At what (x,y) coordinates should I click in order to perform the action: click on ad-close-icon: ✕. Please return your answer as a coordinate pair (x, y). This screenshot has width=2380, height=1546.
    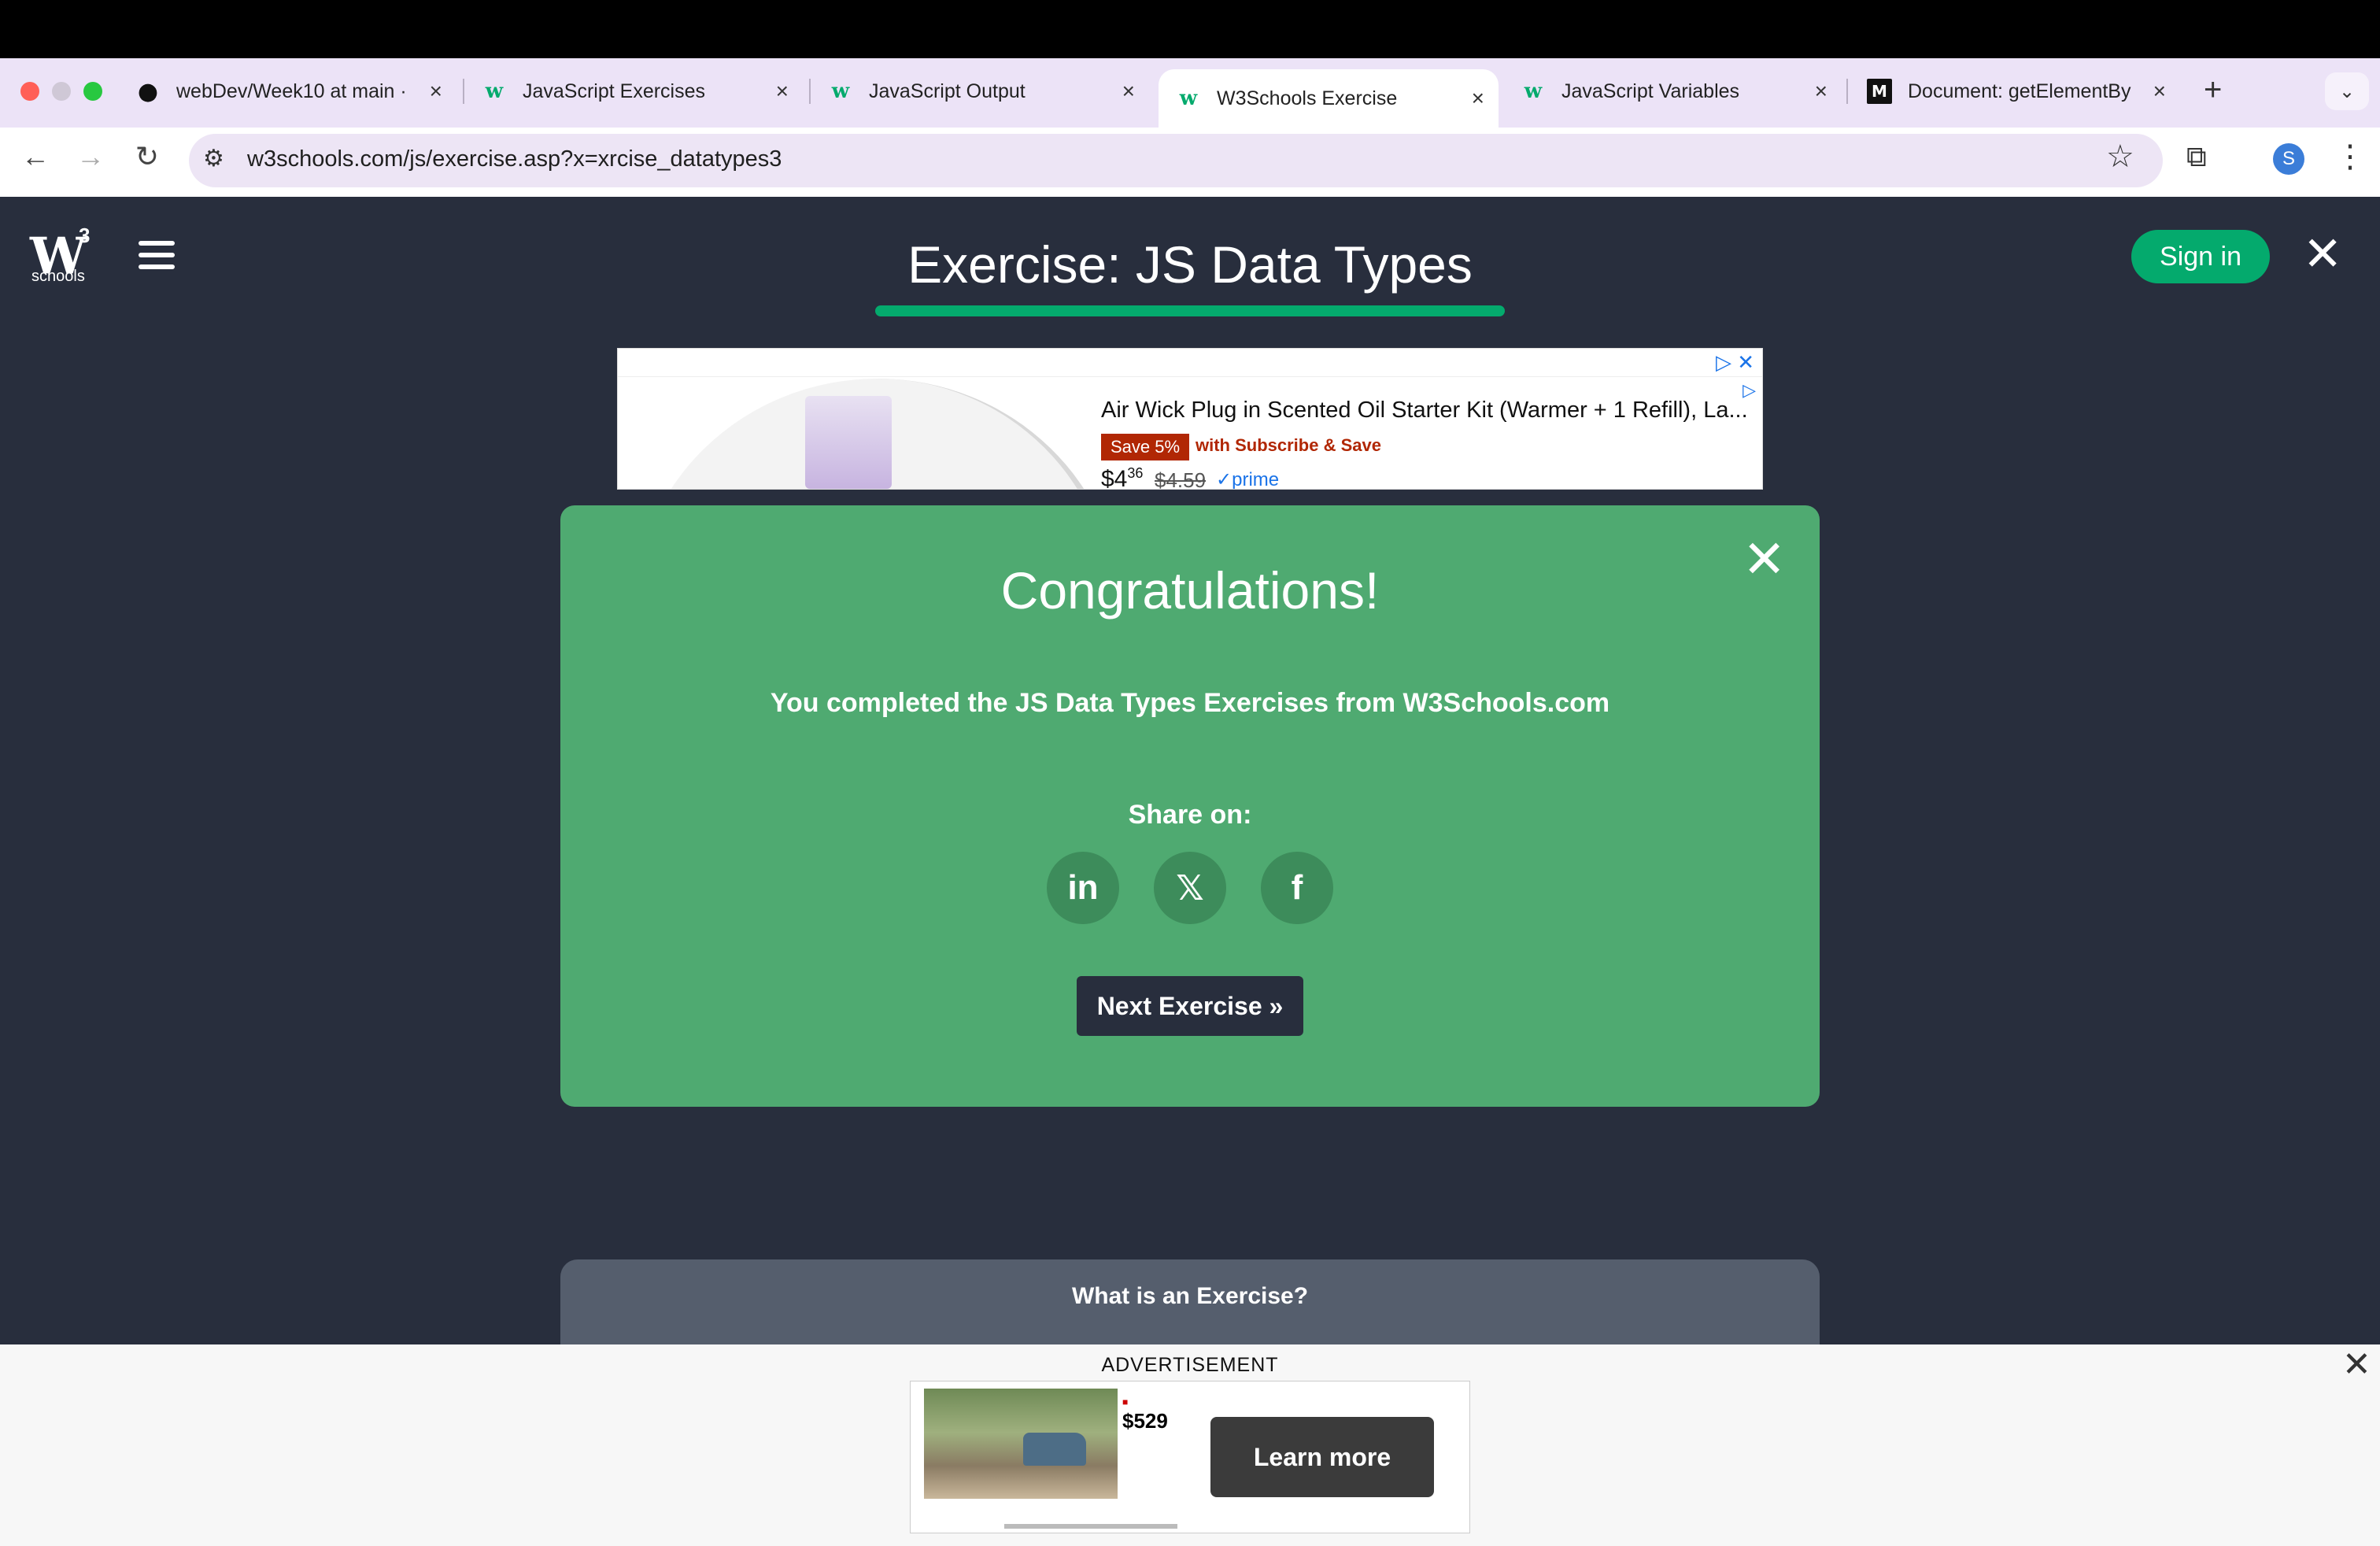
    Looking at the image, I should click on (2356, 1364).